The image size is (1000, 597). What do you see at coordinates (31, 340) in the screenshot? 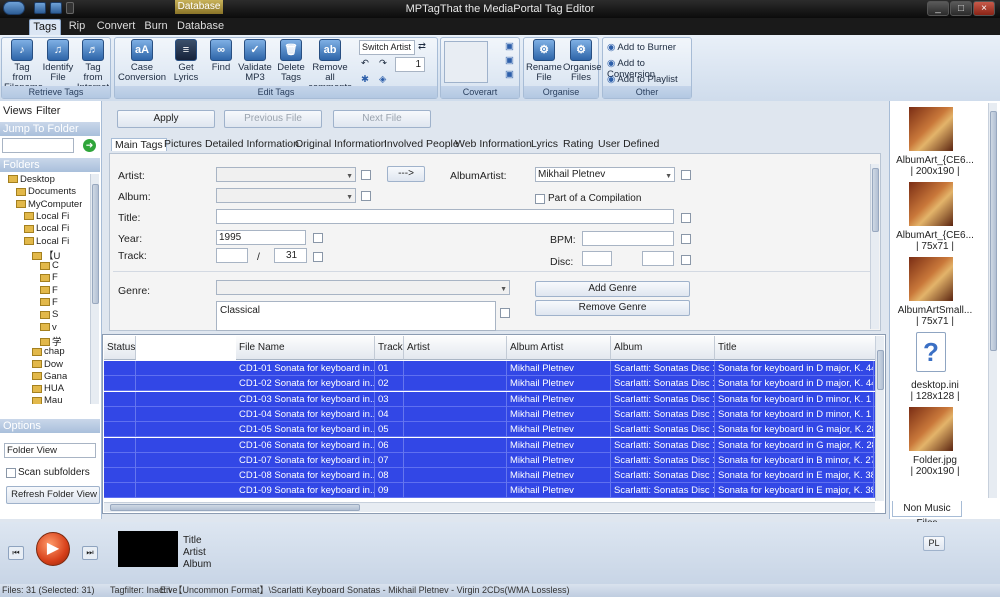
I see `tree-item: 学` at bounding box center [31, 340].